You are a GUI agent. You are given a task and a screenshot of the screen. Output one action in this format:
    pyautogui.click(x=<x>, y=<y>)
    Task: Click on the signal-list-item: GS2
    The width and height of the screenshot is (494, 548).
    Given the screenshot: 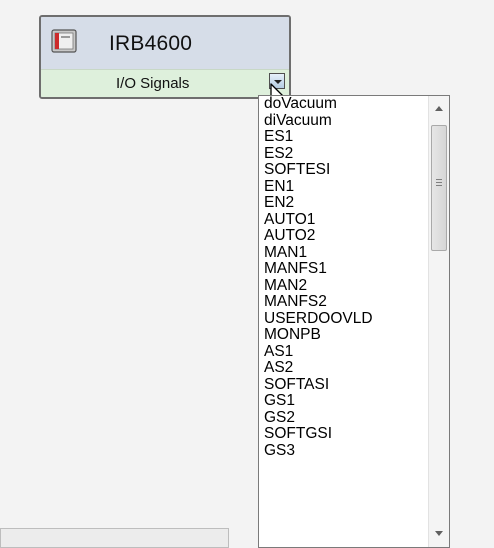 What is the action you would take?
    pyautogui.click(x=345, y=418)
    